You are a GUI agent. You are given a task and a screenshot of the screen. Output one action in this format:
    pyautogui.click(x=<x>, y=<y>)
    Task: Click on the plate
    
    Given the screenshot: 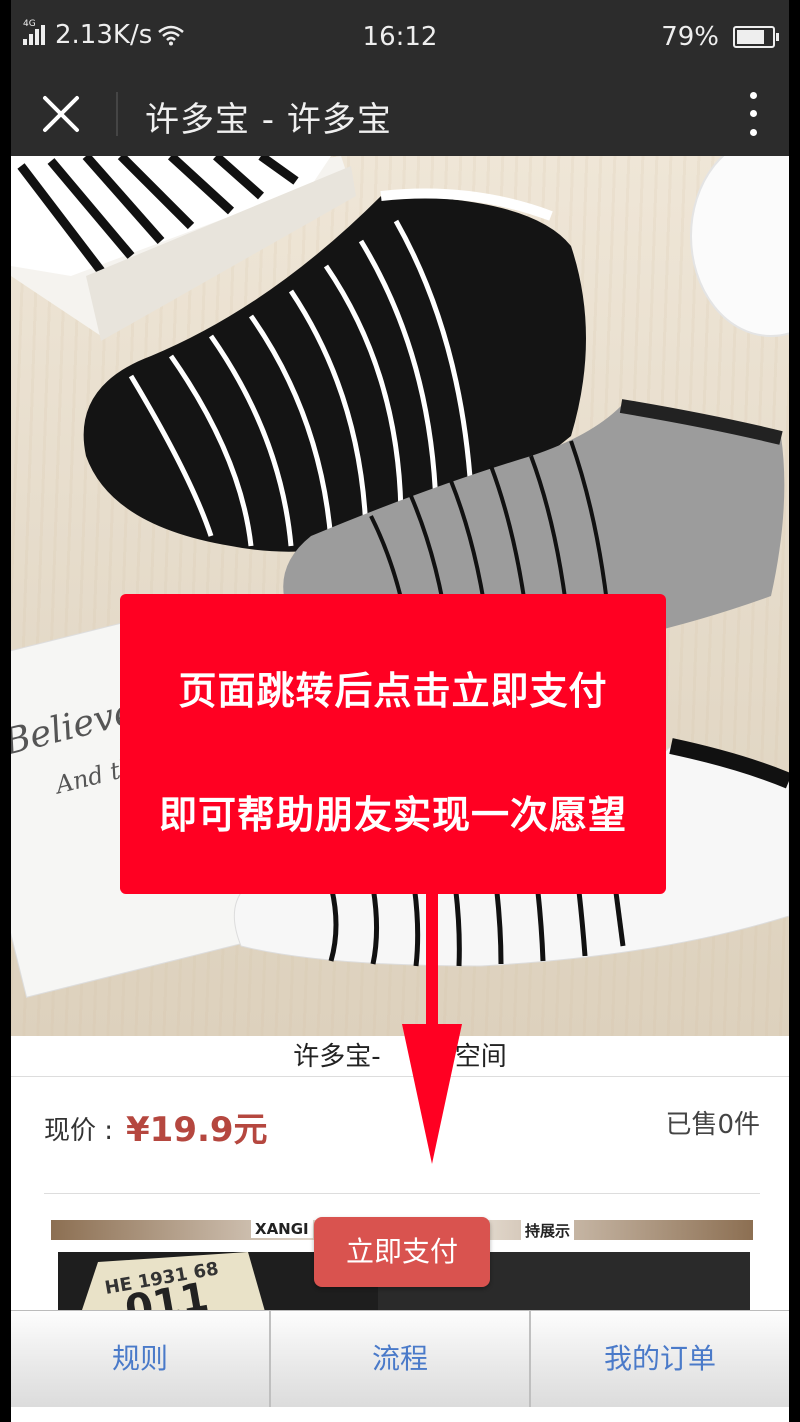 What is the action you would take?
    pyautogui.click(x=739, y=246)
    